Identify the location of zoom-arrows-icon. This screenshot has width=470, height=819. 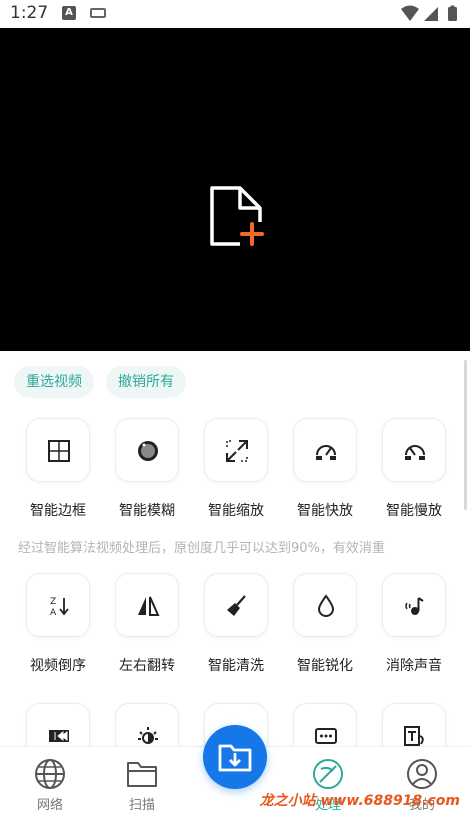
(237, 451).